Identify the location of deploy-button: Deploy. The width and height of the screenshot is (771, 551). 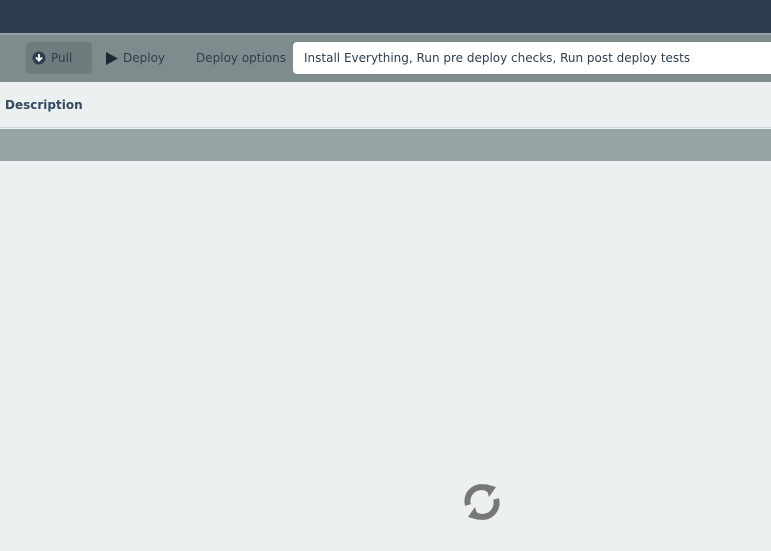
(136, 58).